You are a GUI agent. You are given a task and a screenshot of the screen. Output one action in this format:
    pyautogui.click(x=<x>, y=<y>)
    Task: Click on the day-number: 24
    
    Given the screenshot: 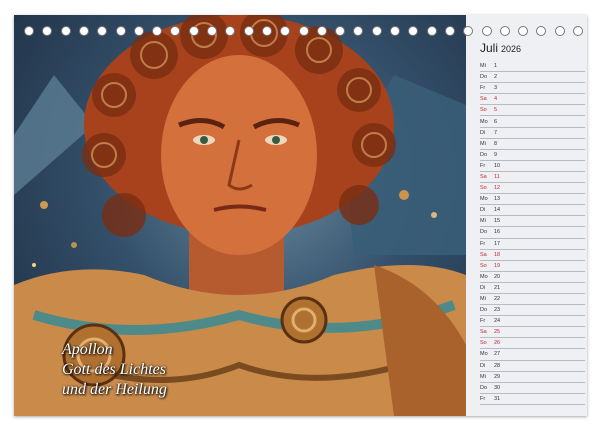 What is the action you would take?
    pyautogui.click(x=497, y=321)
    